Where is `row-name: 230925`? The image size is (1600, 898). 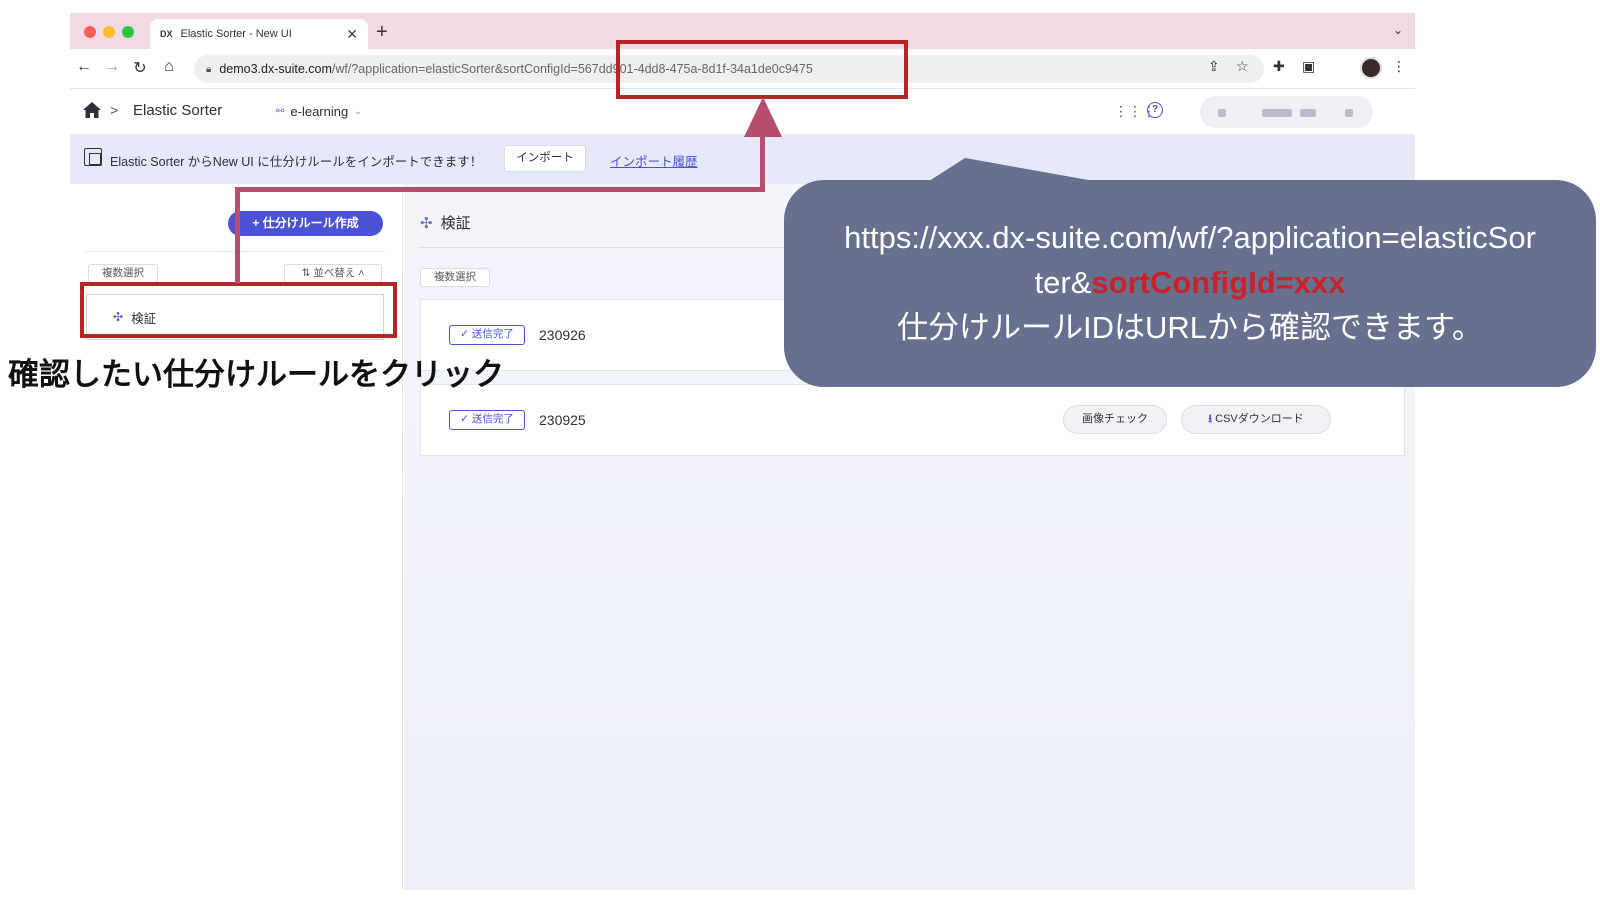 row-name: 230925 is located at coordinates (562, 420).